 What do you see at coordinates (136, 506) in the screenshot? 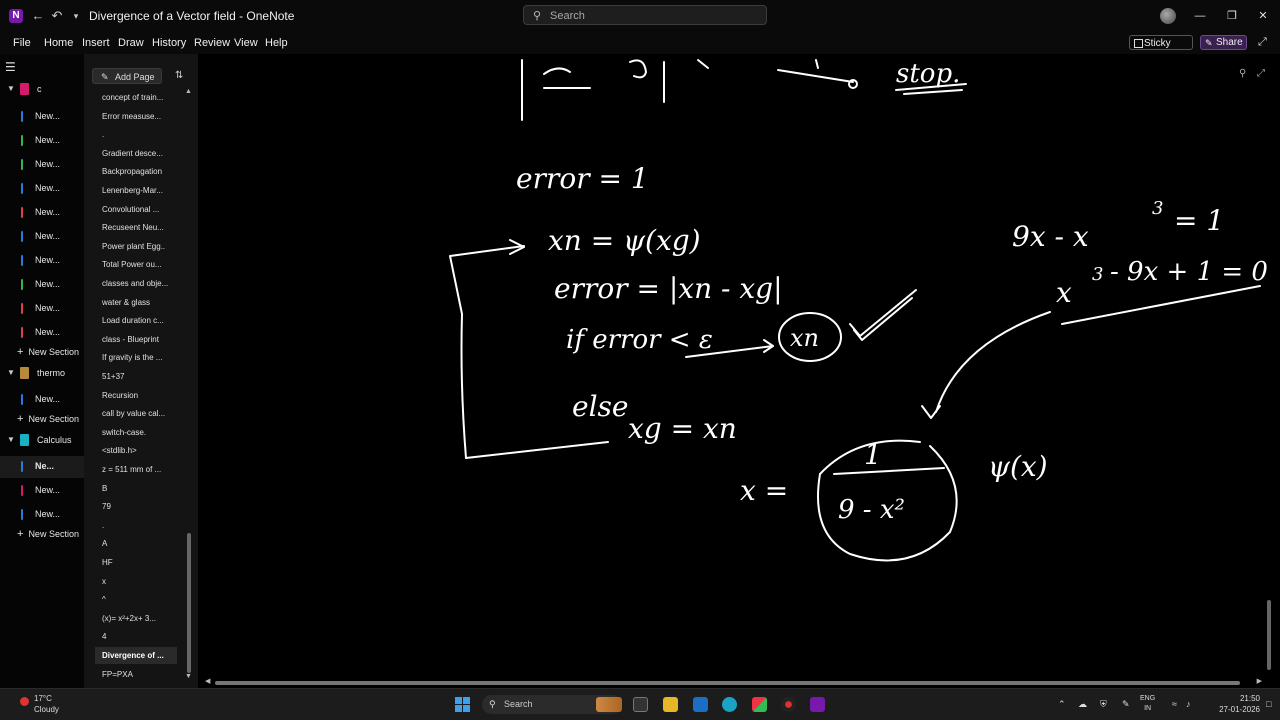
I see `page-item: 79` at bounding box center [136, 506].